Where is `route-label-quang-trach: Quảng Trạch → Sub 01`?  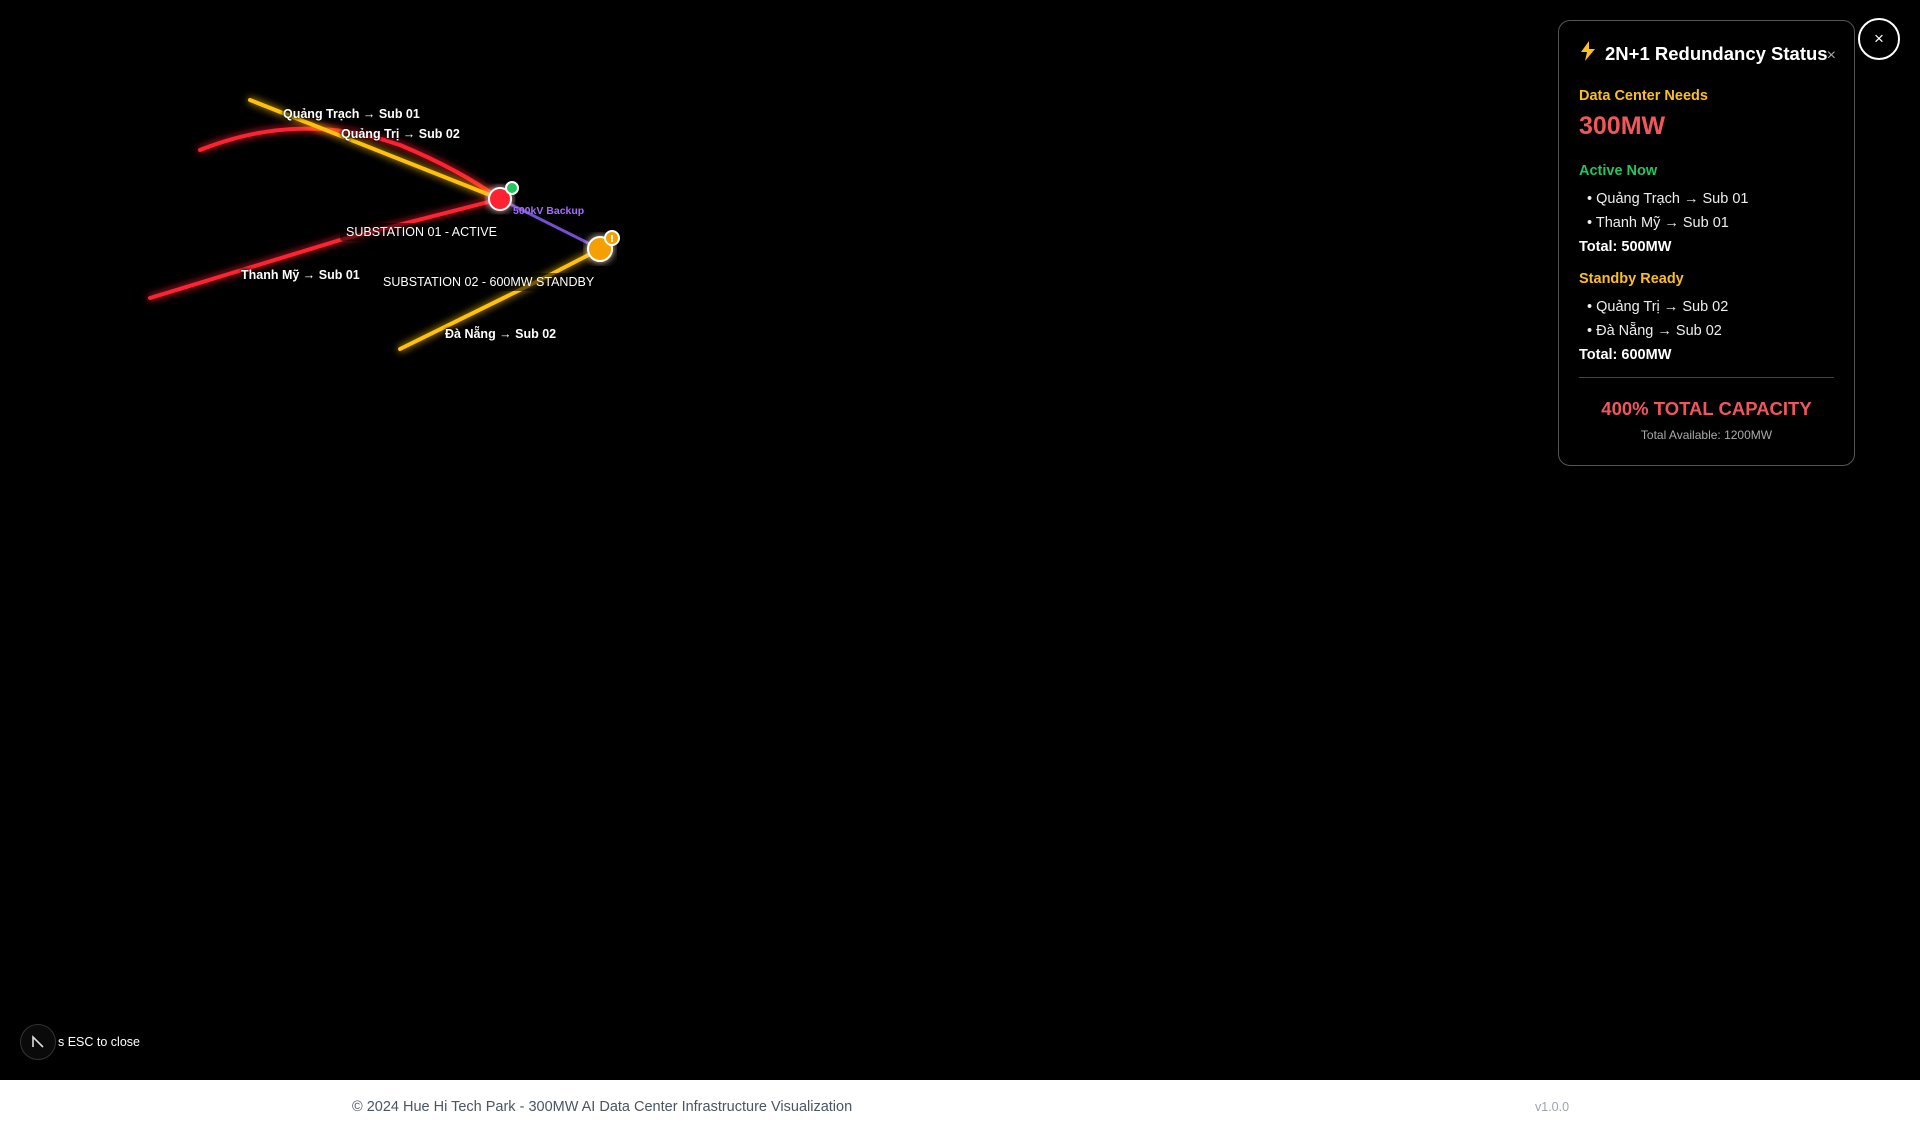 route-label-quang-trach: Quảng Trạch → Sub 01 is located at coordinates (351, 114).